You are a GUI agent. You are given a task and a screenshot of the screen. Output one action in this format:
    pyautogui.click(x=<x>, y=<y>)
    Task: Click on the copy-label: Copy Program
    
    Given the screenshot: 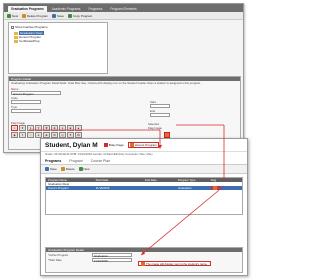 What is the action you would take?
    pyautogui.click(x=82, y=15)
    